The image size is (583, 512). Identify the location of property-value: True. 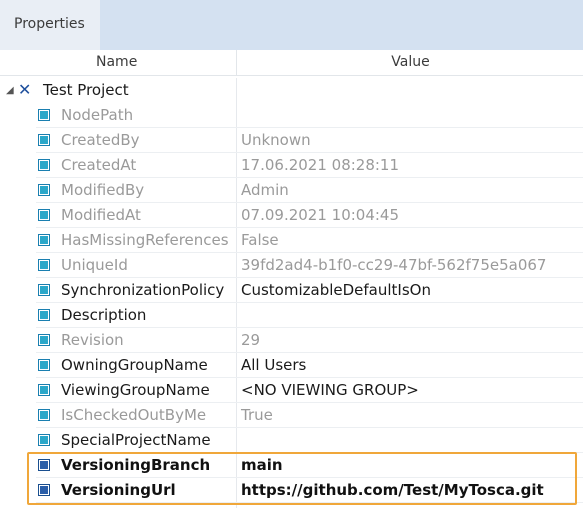
(257, 415).